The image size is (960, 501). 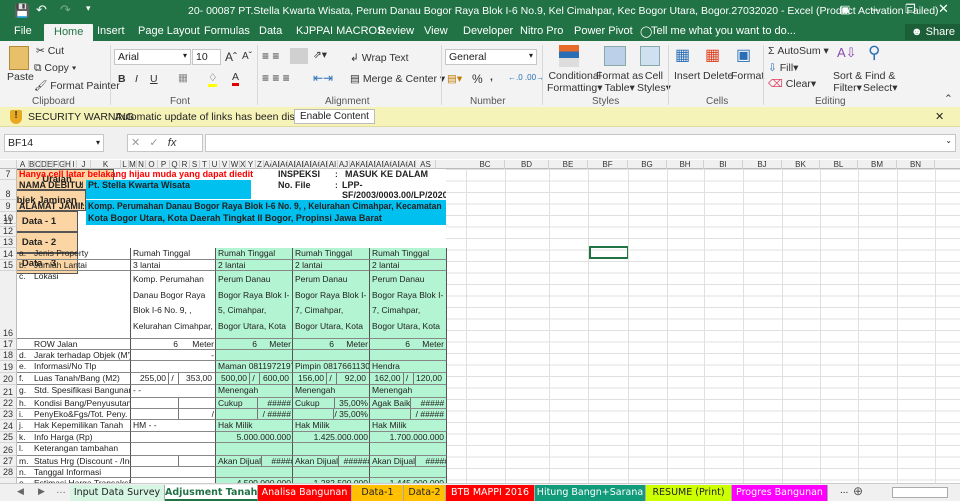 What do you see at coordinates (270, 31) in the screenshot?
I see `tab-data: Data` at bounding box center [270, 31].